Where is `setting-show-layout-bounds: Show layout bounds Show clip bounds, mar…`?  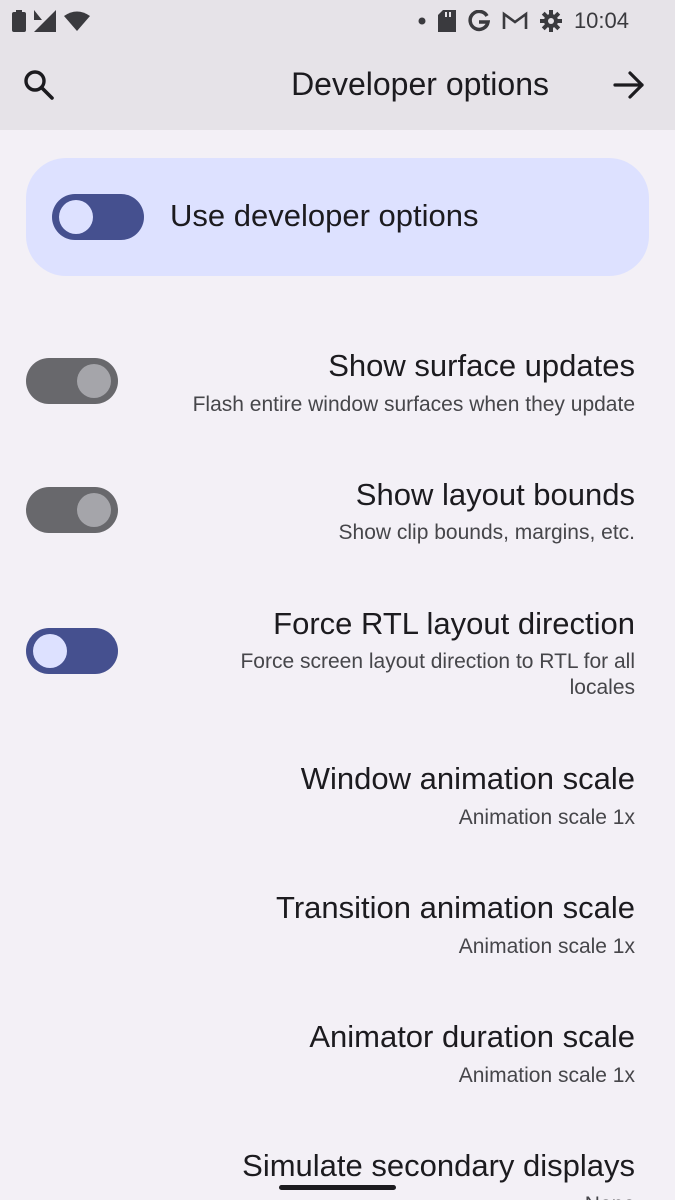 setting-show-layout-bounds: Show layout bounds Show clip bounds, mar… is located at coordinates (337, 515).